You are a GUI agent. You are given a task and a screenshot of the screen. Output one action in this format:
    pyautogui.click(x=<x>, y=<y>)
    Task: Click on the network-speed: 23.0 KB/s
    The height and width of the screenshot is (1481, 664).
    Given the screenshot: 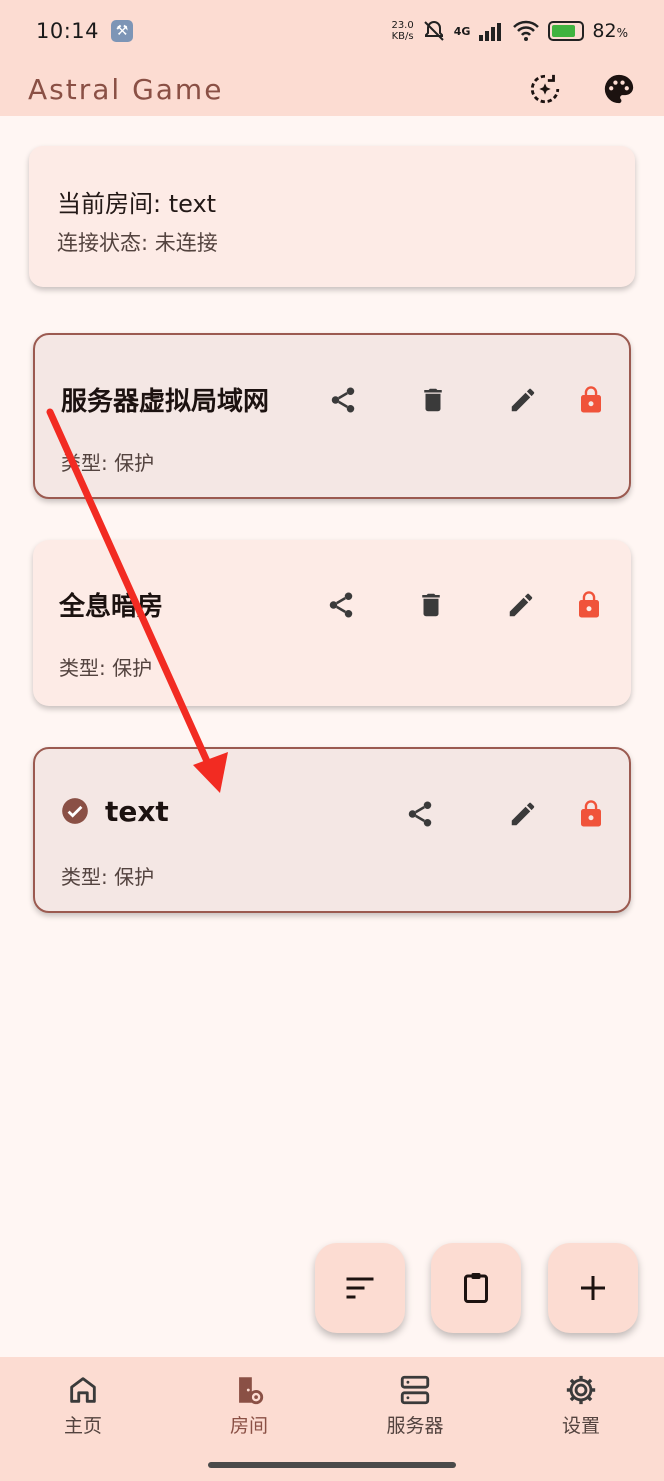 What is the action you would take?
    pyautogui.click(x=402, y=31)
    